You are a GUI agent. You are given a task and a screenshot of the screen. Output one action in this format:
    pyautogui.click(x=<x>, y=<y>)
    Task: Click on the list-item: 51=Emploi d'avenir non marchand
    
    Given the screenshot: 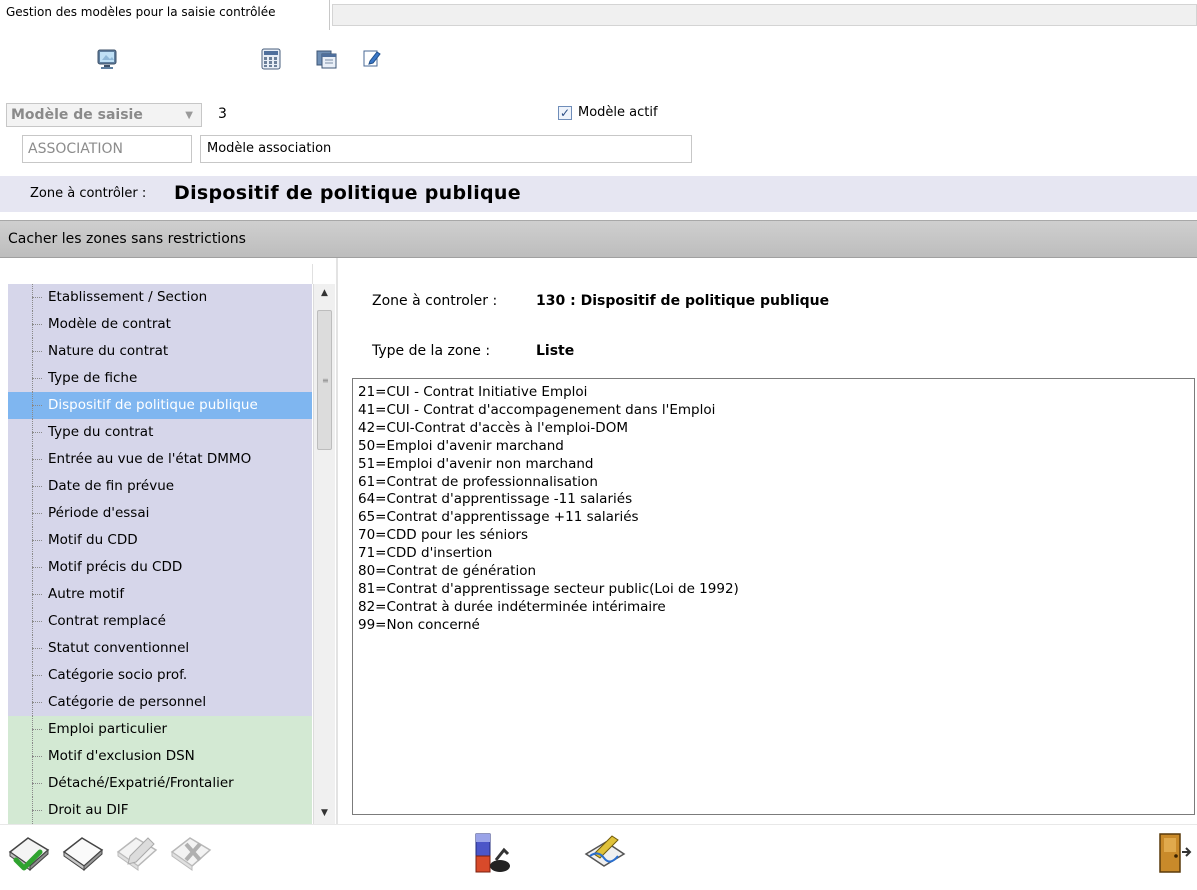 What is the action you would take?
    pyautogui.click(x=776, y=465)
    